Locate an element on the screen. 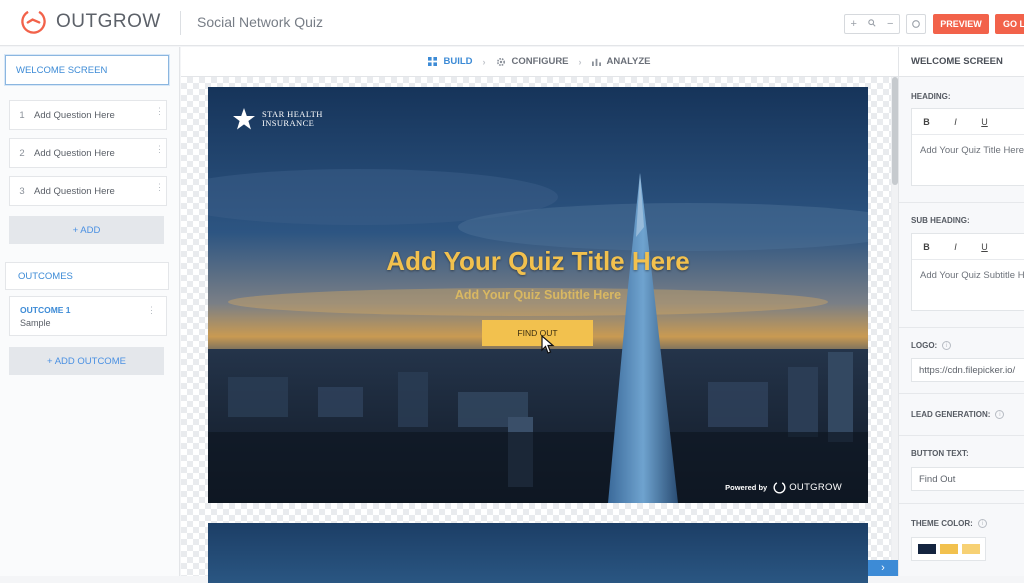 This screenshot has width=1024, height=583. subheading-editor: B I U Add Your Quiz Subtitle Here is located at coordinates (967, 272).